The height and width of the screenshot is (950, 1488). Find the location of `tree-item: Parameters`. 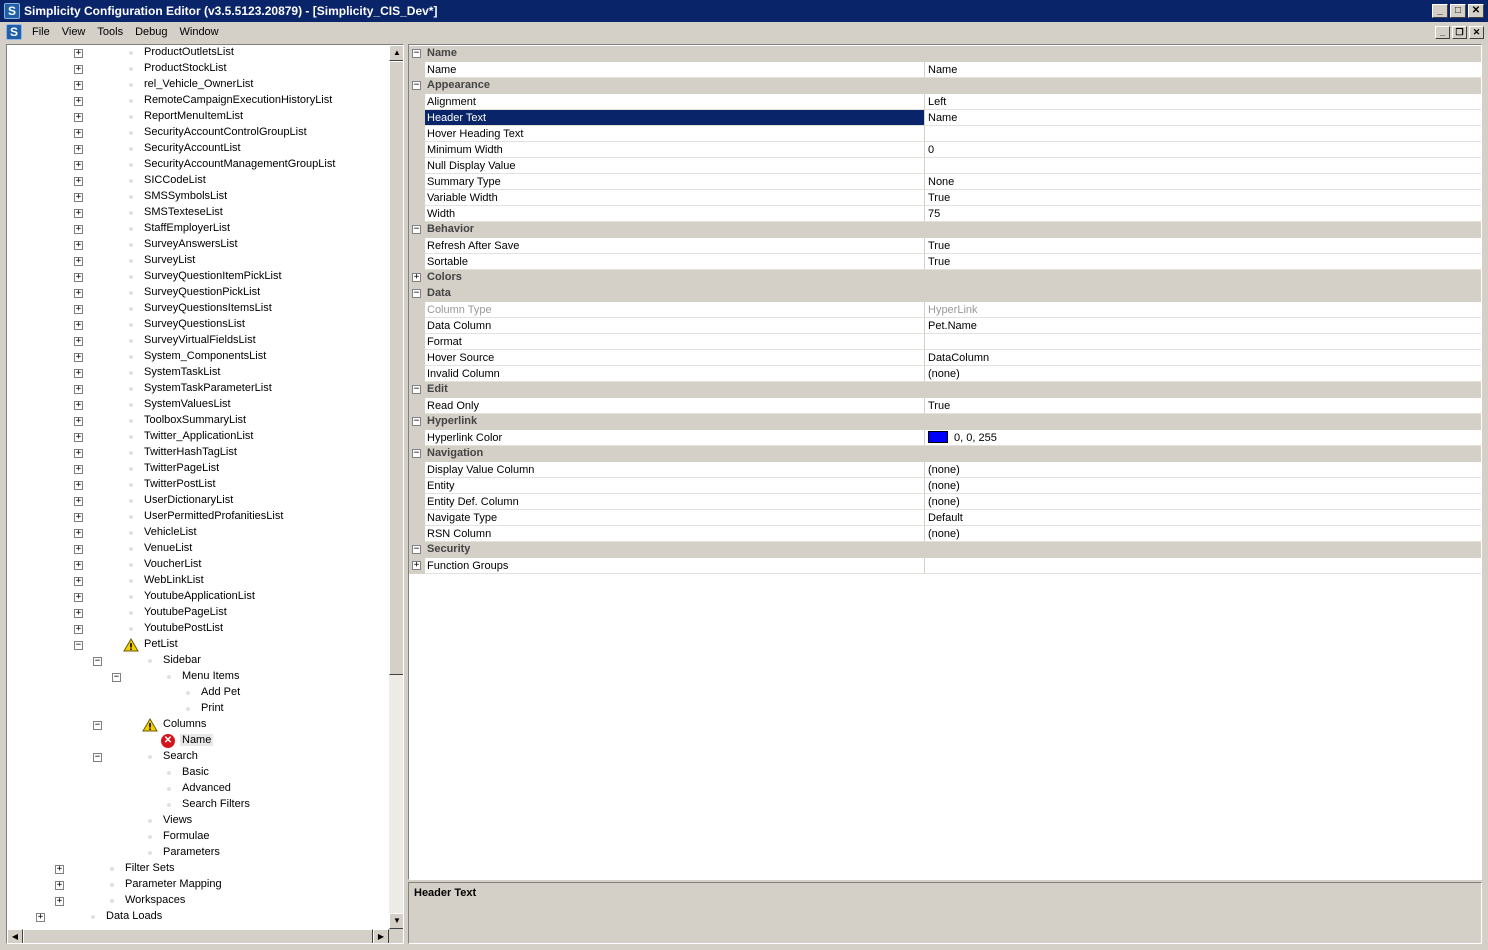

tree-item: Parameters is located at coordinates (198, 853).